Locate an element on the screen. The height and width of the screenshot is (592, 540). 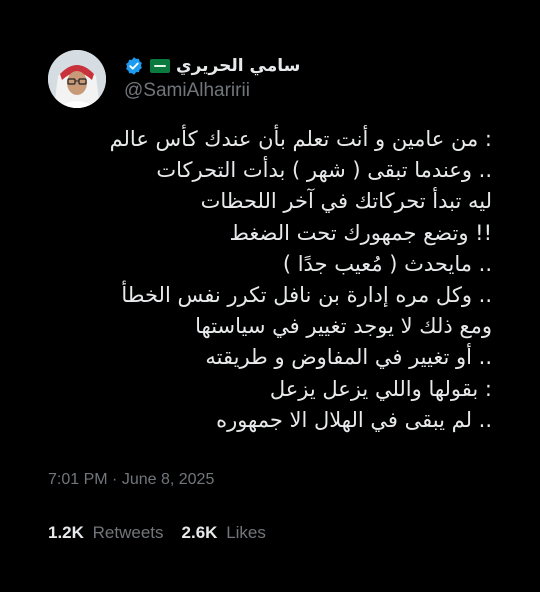
likes-stat: 2.6K Likes is located at coordinates (224, 533).